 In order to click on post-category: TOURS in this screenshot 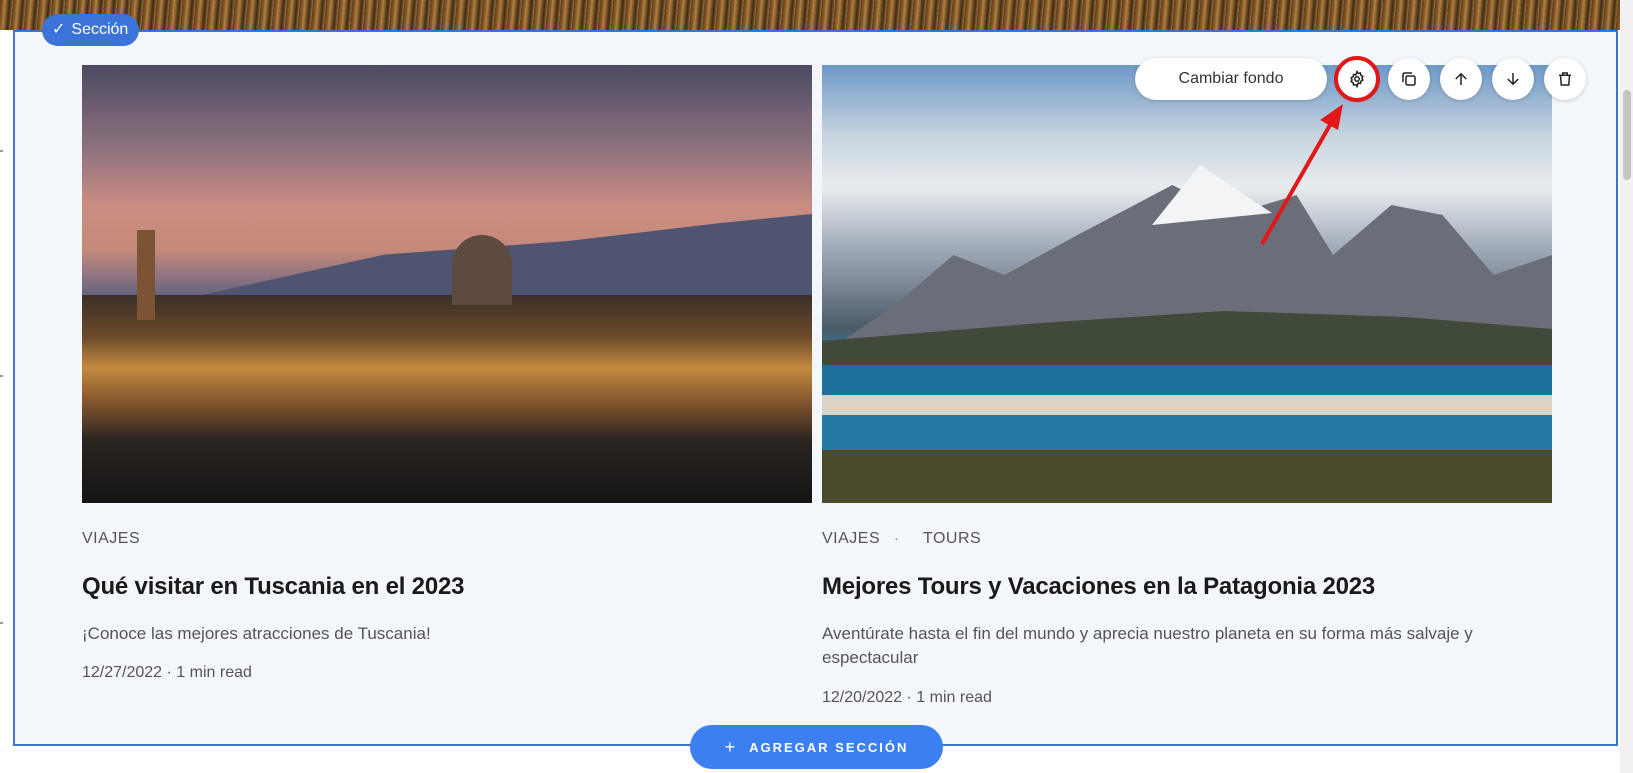, I will do `click(952, 539)`.